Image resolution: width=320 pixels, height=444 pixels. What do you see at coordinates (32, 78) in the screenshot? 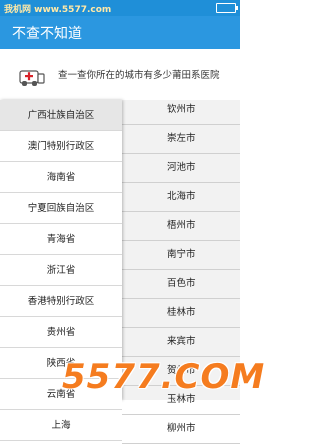
I see `hospital-cross-icon` at bounding box center [32, 78].